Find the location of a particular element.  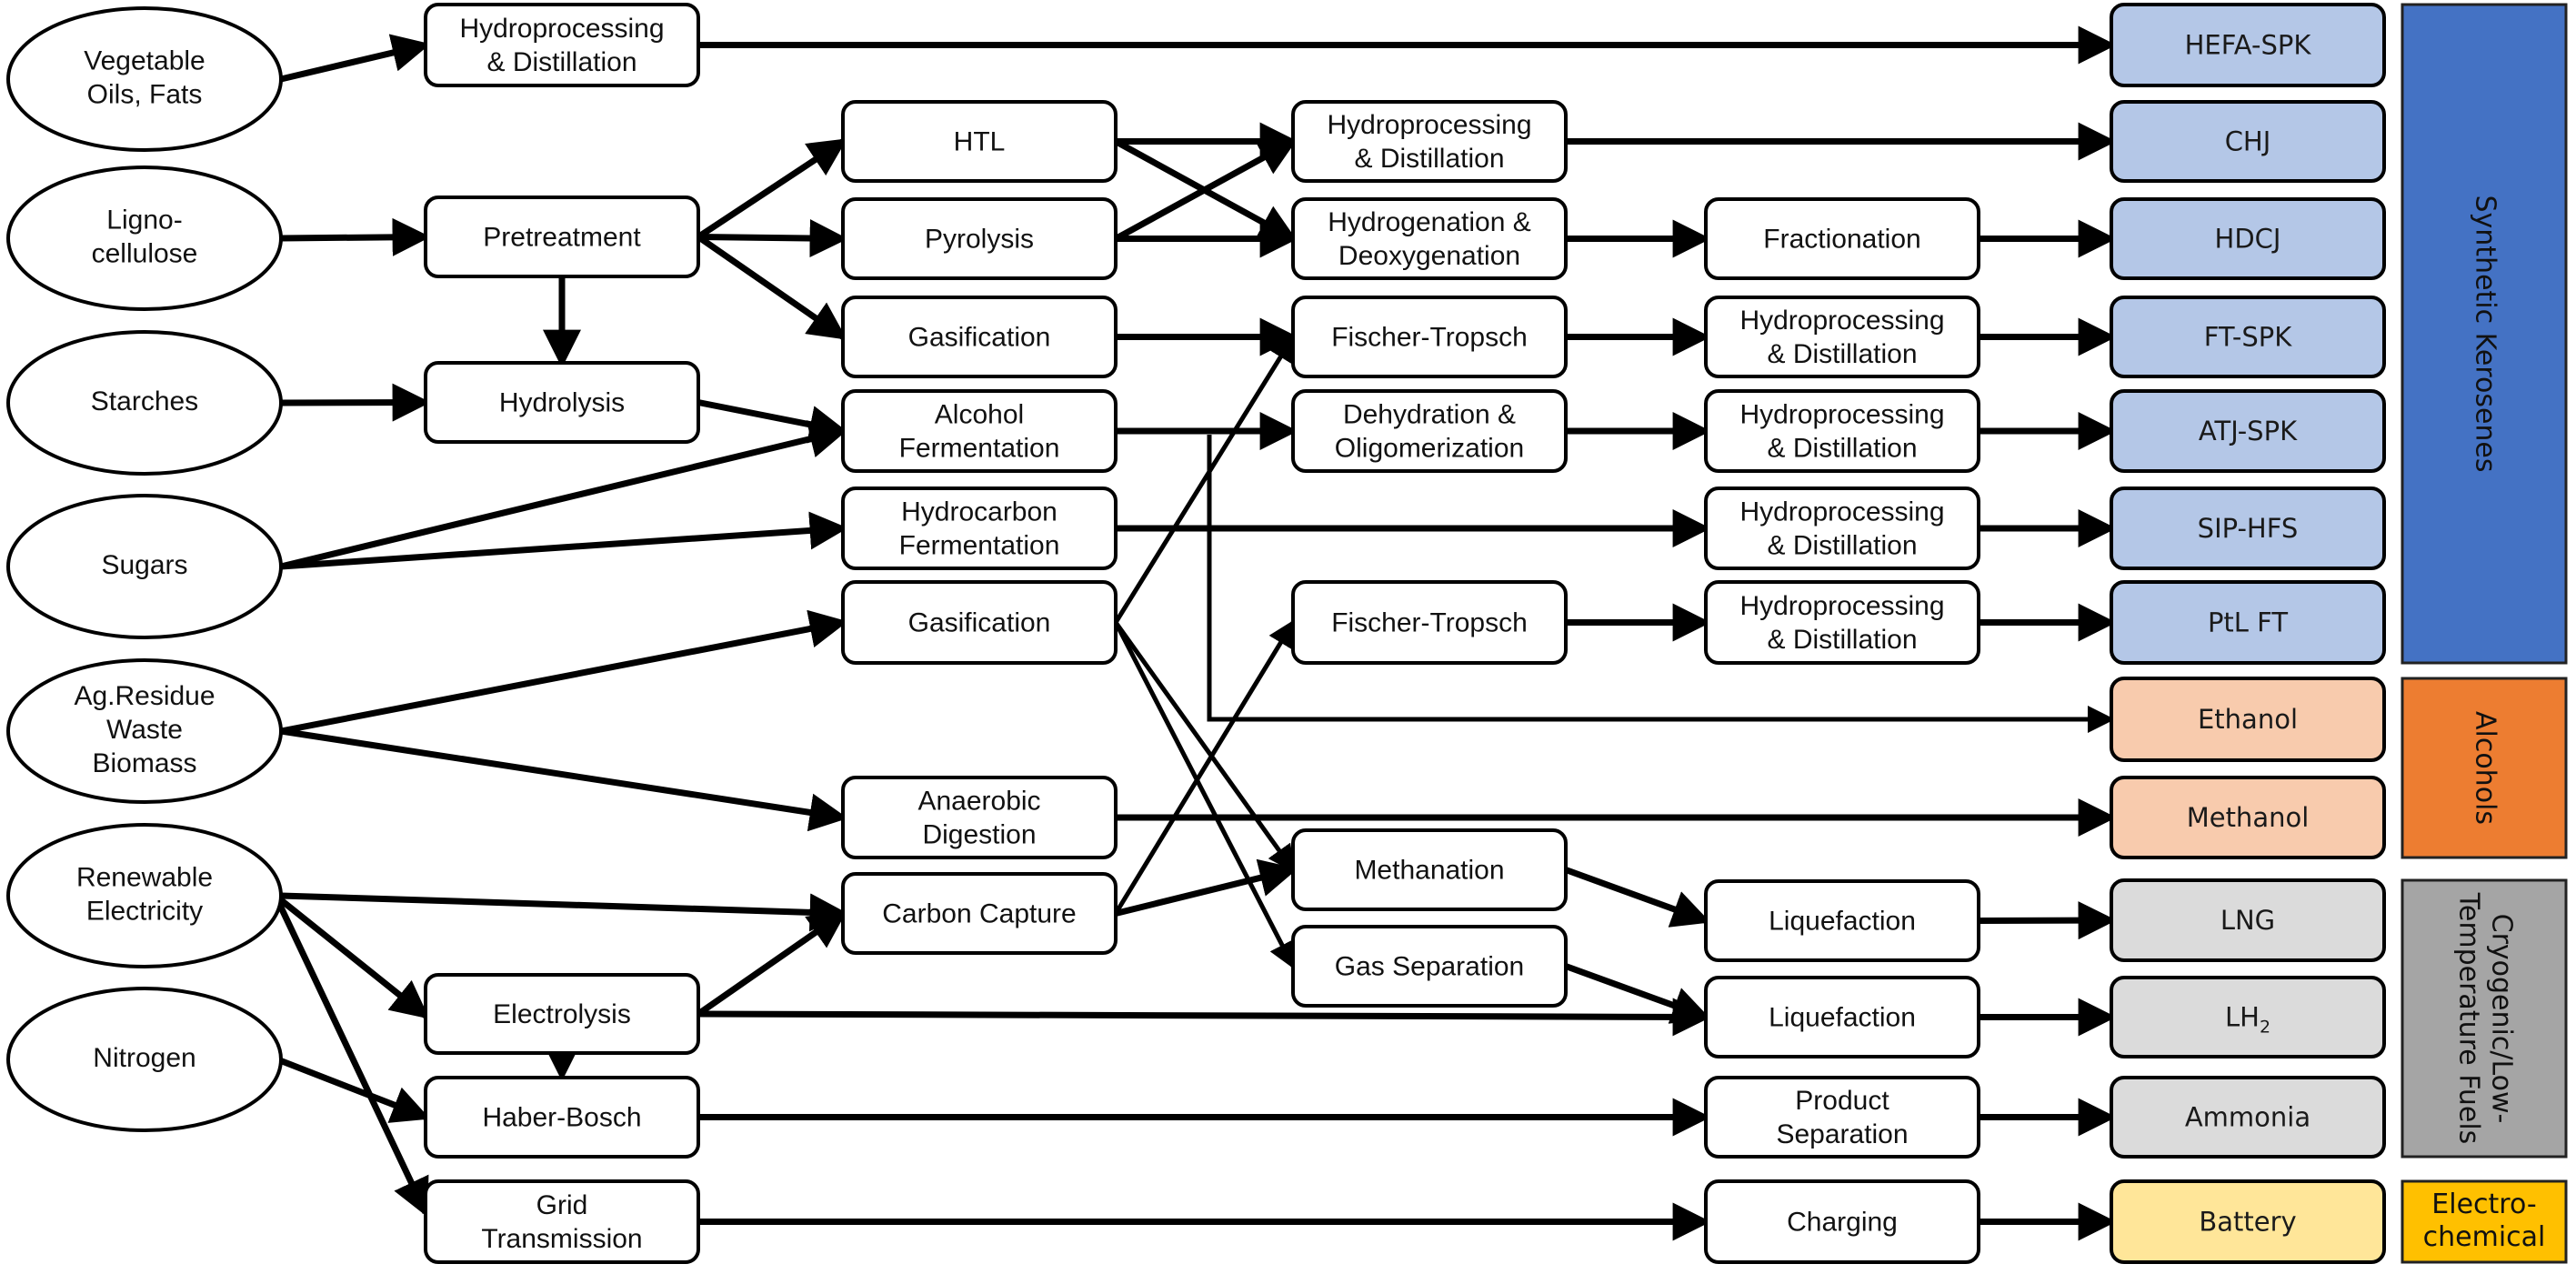

product-label-text: Battery is located at coordinates (2247, 1222).